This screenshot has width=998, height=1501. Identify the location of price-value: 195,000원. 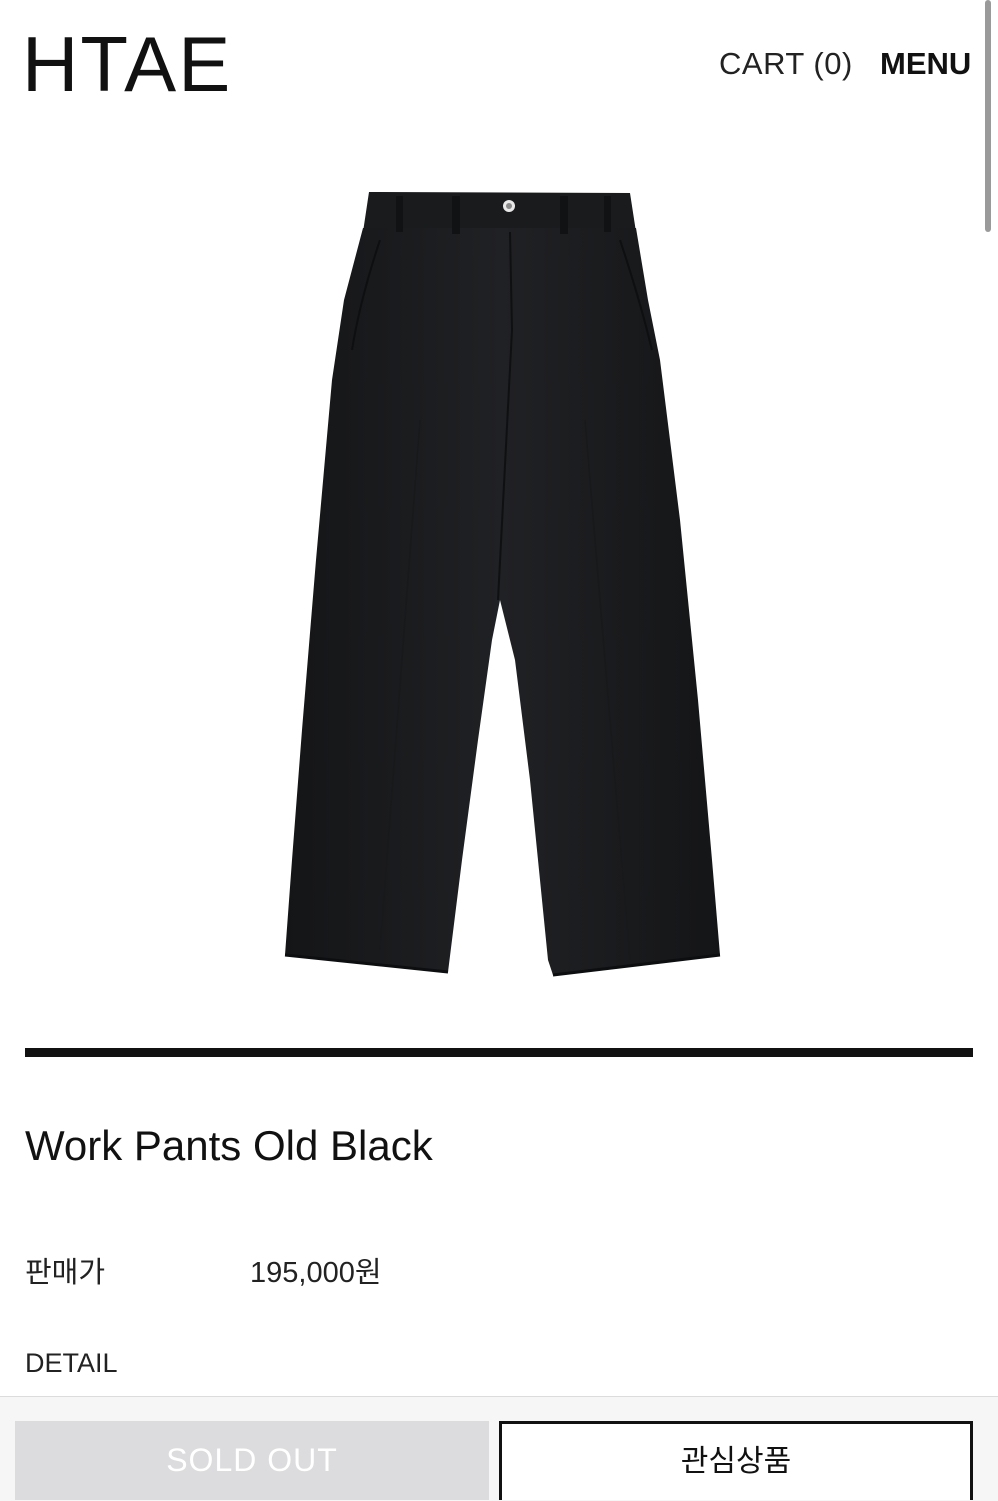
(316, 1273).